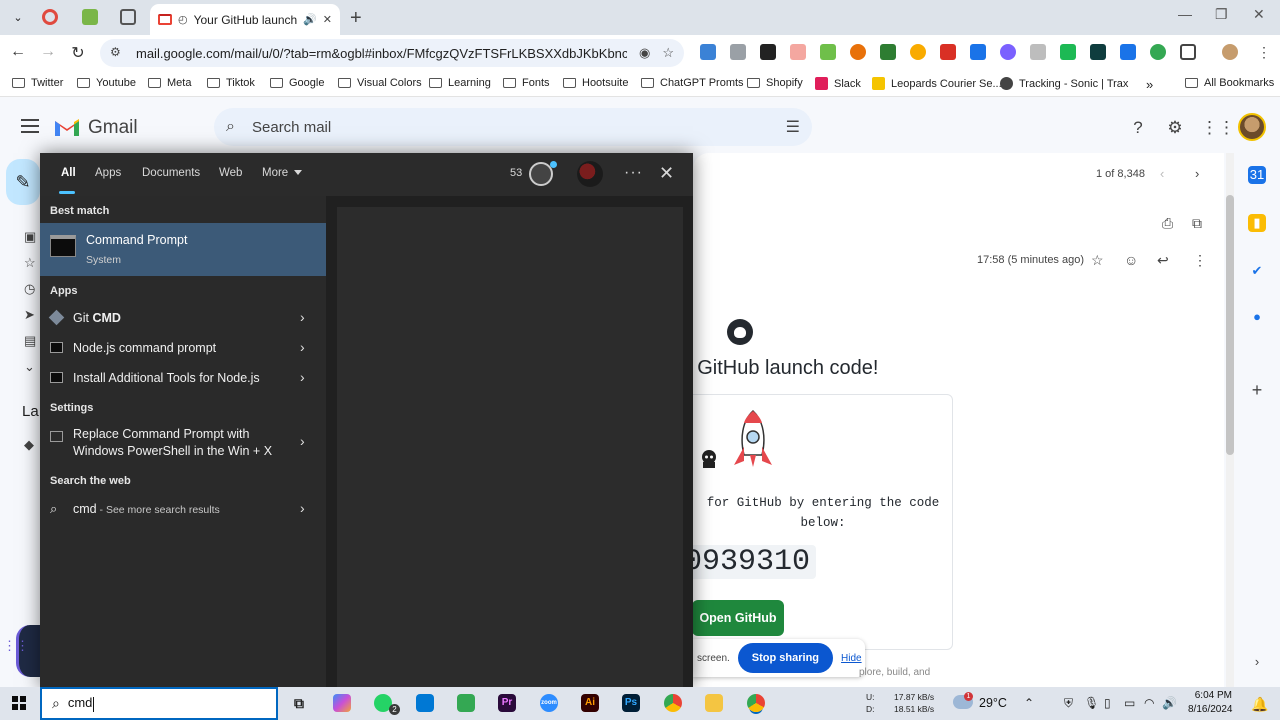 The image size is (1280, 720). Describe the element at coordinates (1259, 14) in the screenshot. I see `close-window-button: ✕` at that location.